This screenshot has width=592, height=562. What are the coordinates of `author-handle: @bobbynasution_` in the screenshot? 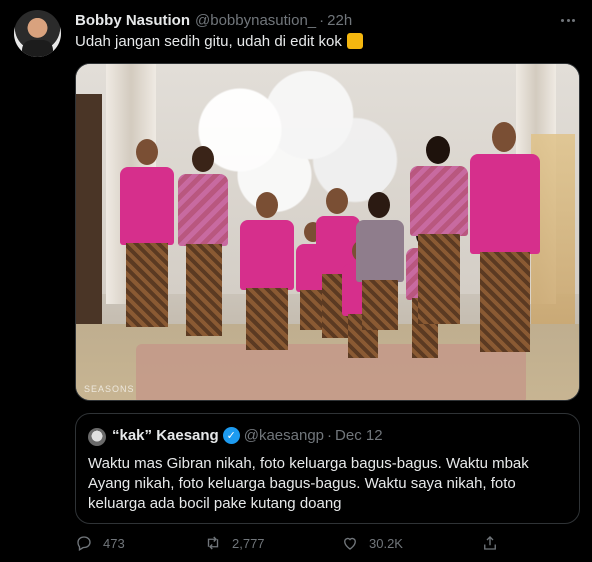 It's located at (255, 20).